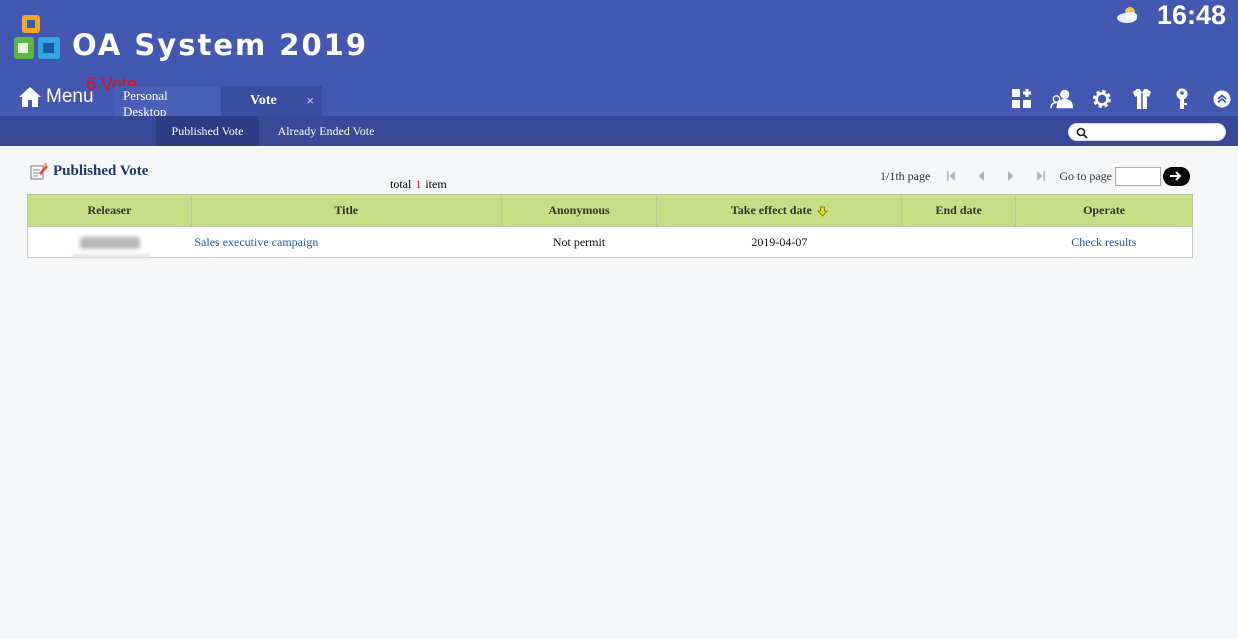  I want to click on sub-navigation: Published Vote Already Ended Vote, so click(619, 131).